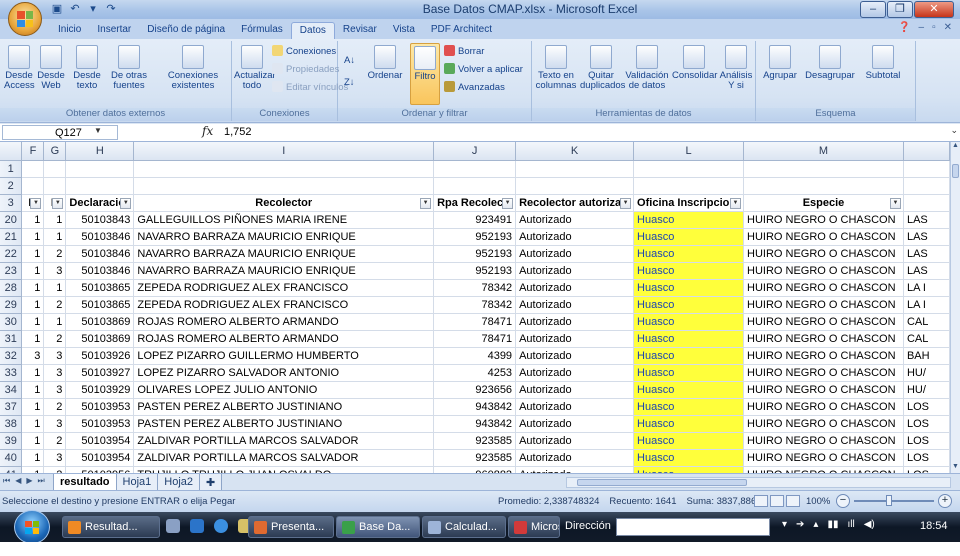 The width and height of the screenshot is (960, 556). What do you see at coordinates (11, 288) in the screenshot?
I see `row-header: 28` at bounding box center [11, 288].